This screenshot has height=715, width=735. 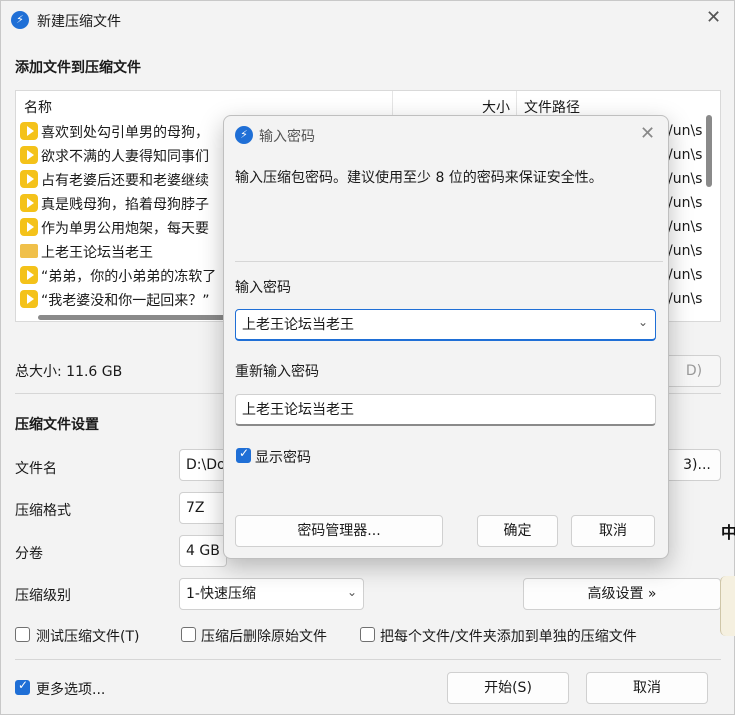 What do you see at coordinates (508, 688) in the screenshot?
I see `start-button: 开始(S)` at bounding box center [508, 688].